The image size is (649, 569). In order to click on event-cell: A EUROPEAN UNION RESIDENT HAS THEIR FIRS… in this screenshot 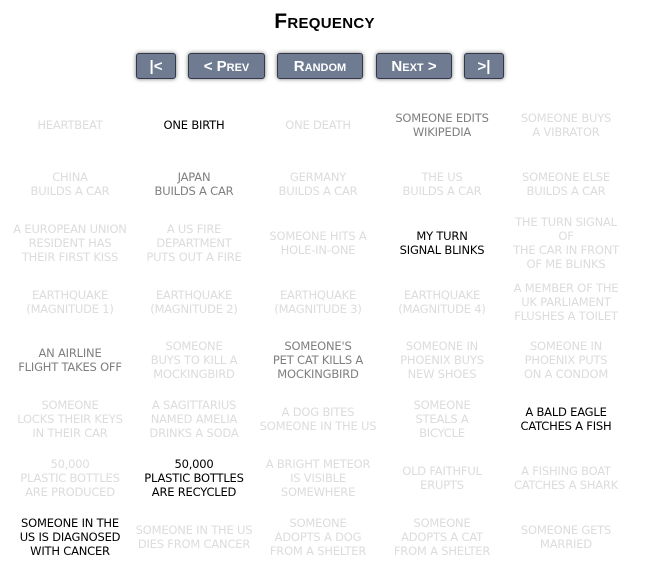, I will do `click(70, 242)`.